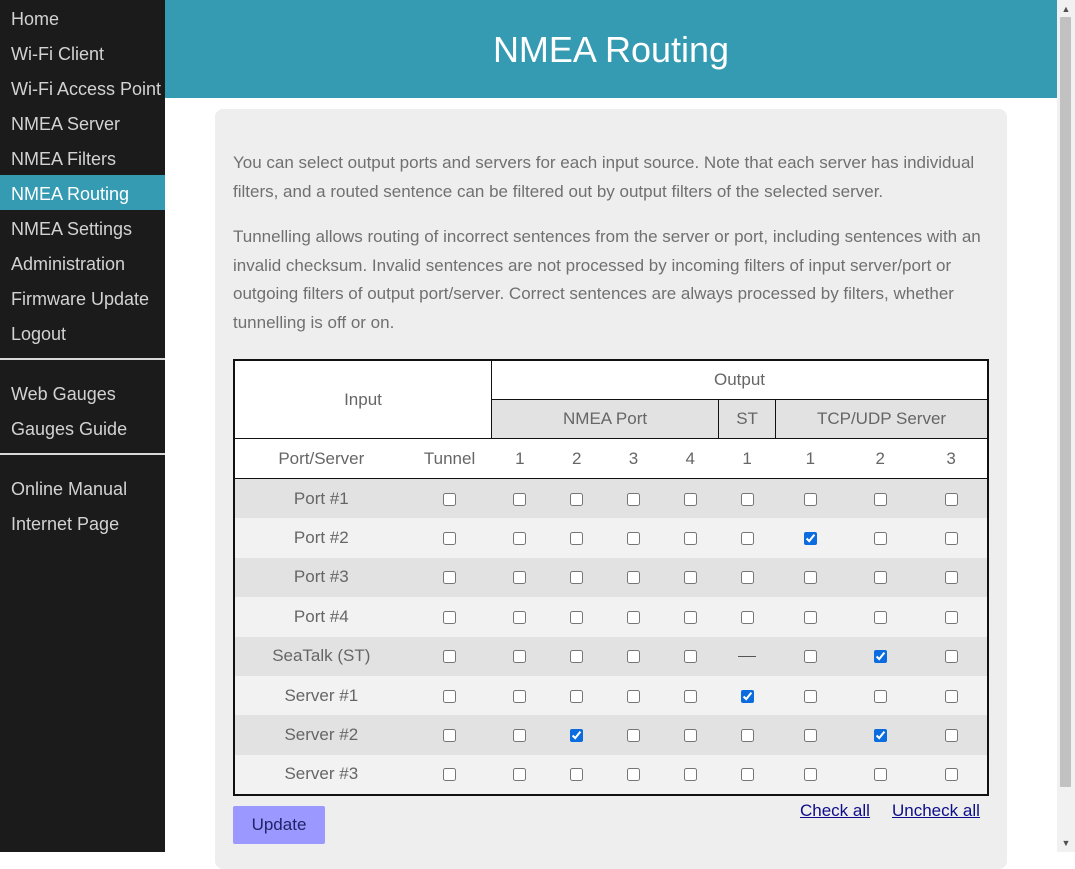 Image resolution: width=1075 pixels, height=869 pixels. What do you see at coordinates (82, 392) in the screenshot?
I see `nav-item-web-gauges: Web Gauges` at bounding box center [82, 392].